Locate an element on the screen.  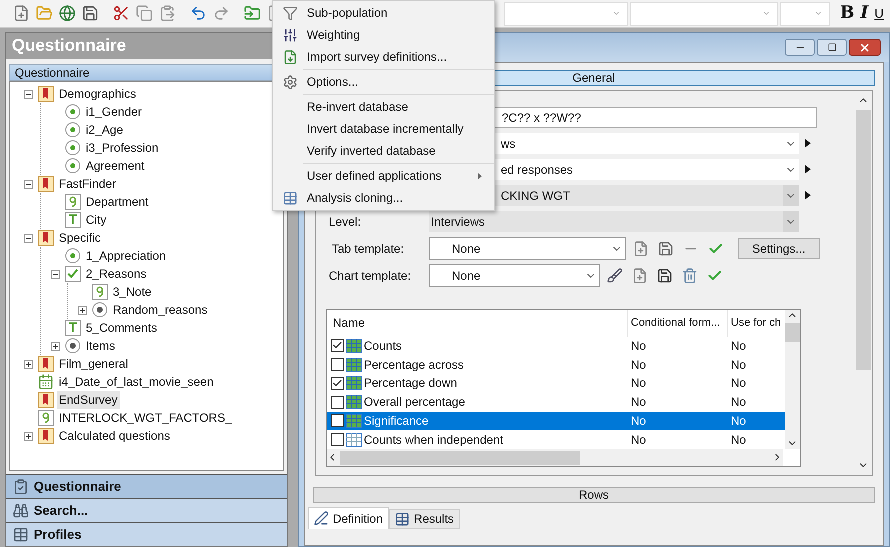
tree-item: Film_general is located at coordinates (93, 364).